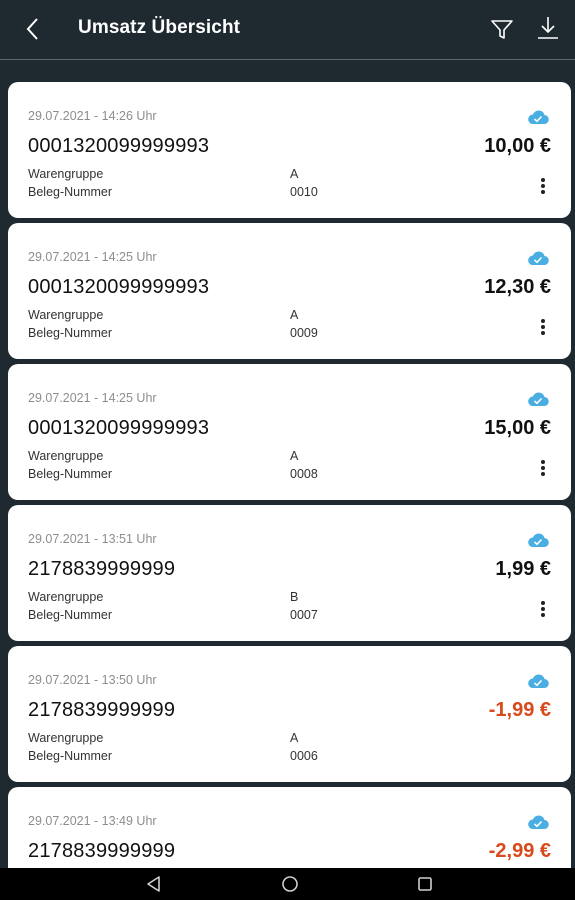 This screenshot has height=900, width=575. I want to click on transaction-amount: 10,00 €, so click(517, 146).